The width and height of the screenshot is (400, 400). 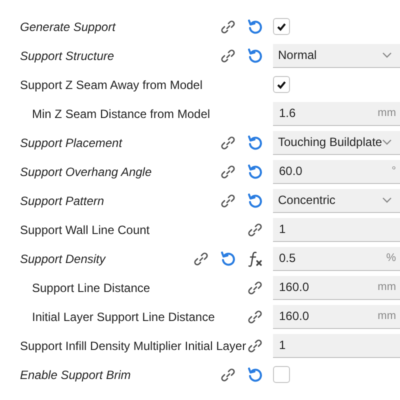 What do you see at coordinates (336, 114) in the screenshot?
I see `number-field: 1.6 mm` at bounding box center [336, 114].